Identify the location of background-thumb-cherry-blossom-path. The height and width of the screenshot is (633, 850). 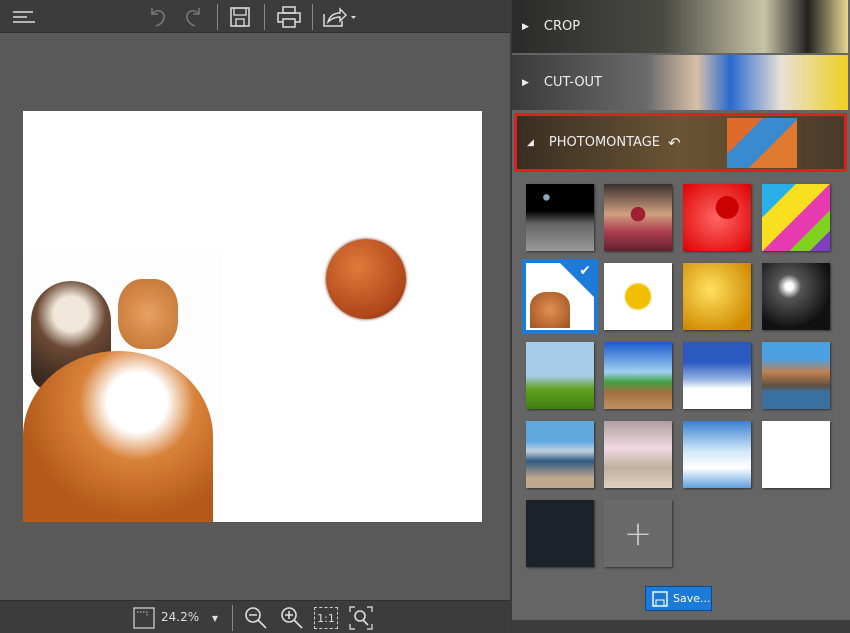
(638, 454).